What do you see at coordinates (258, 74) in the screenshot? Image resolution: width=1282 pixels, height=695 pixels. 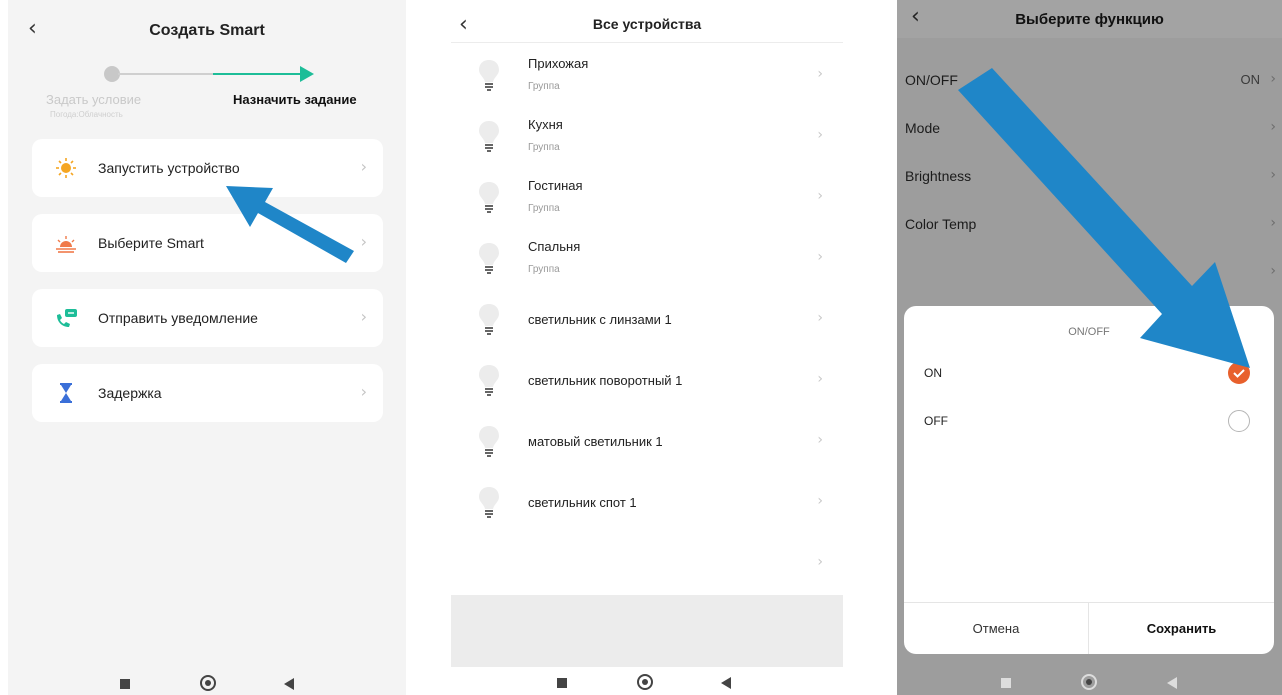 I see `step-line-active` at bounding box center [258, 74].